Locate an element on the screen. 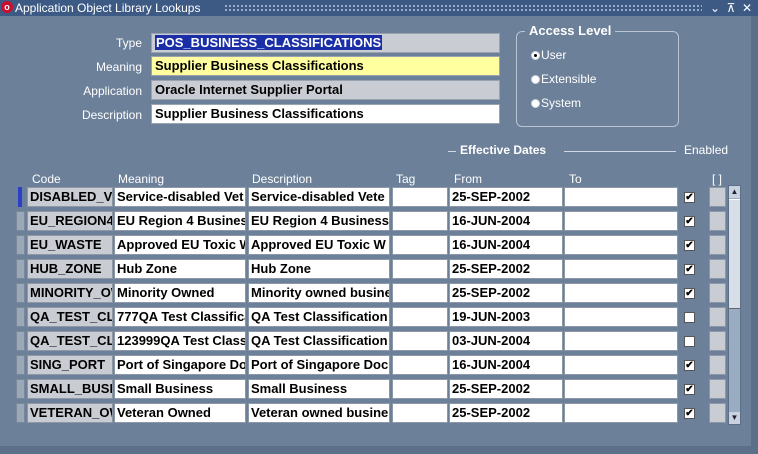  code-cell: SMALL_BUSI is located at coordinates (70, 389).